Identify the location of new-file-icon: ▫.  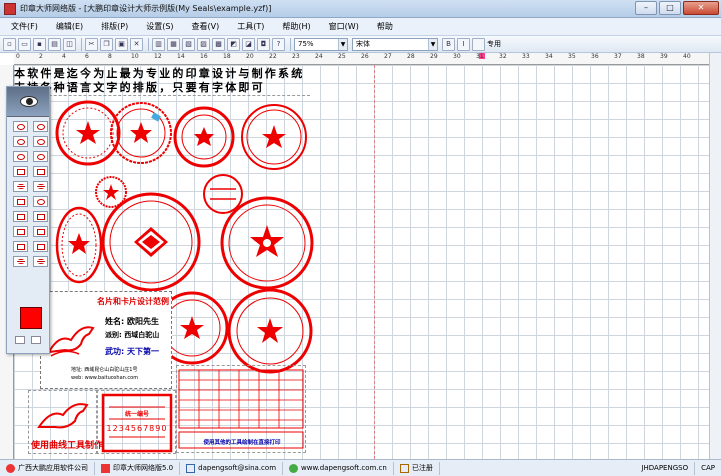
(9, 44).